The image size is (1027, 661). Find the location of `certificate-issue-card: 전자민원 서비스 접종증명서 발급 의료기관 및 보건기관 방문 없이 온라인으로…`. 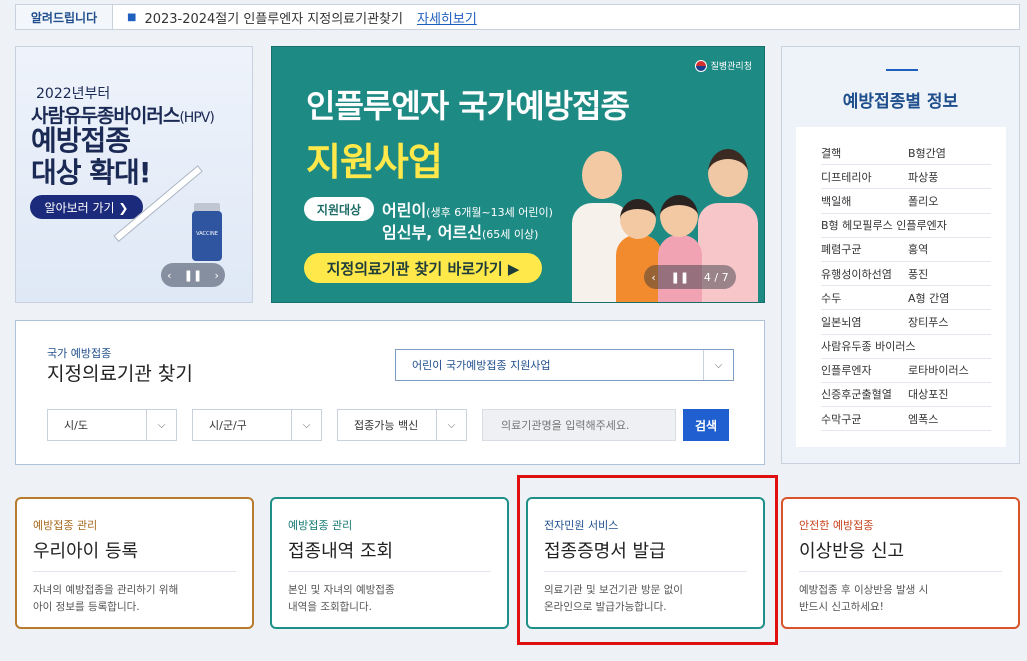

certificate-issue-card: 전자민원 서비스 접종증명서 발급 의료기관 및 보건기관 방문 없이 온라인으로… is located at coordinates (645, 563).